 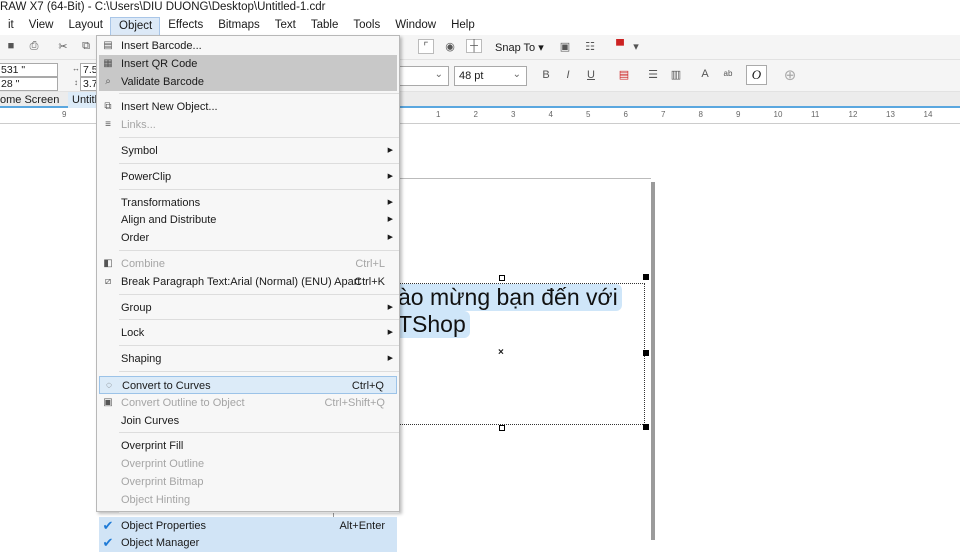 What do you see at coordinates (150, 420) in the screenshot?
I see `menu-item-label: Join Curves` at bounding box center [150, 420].